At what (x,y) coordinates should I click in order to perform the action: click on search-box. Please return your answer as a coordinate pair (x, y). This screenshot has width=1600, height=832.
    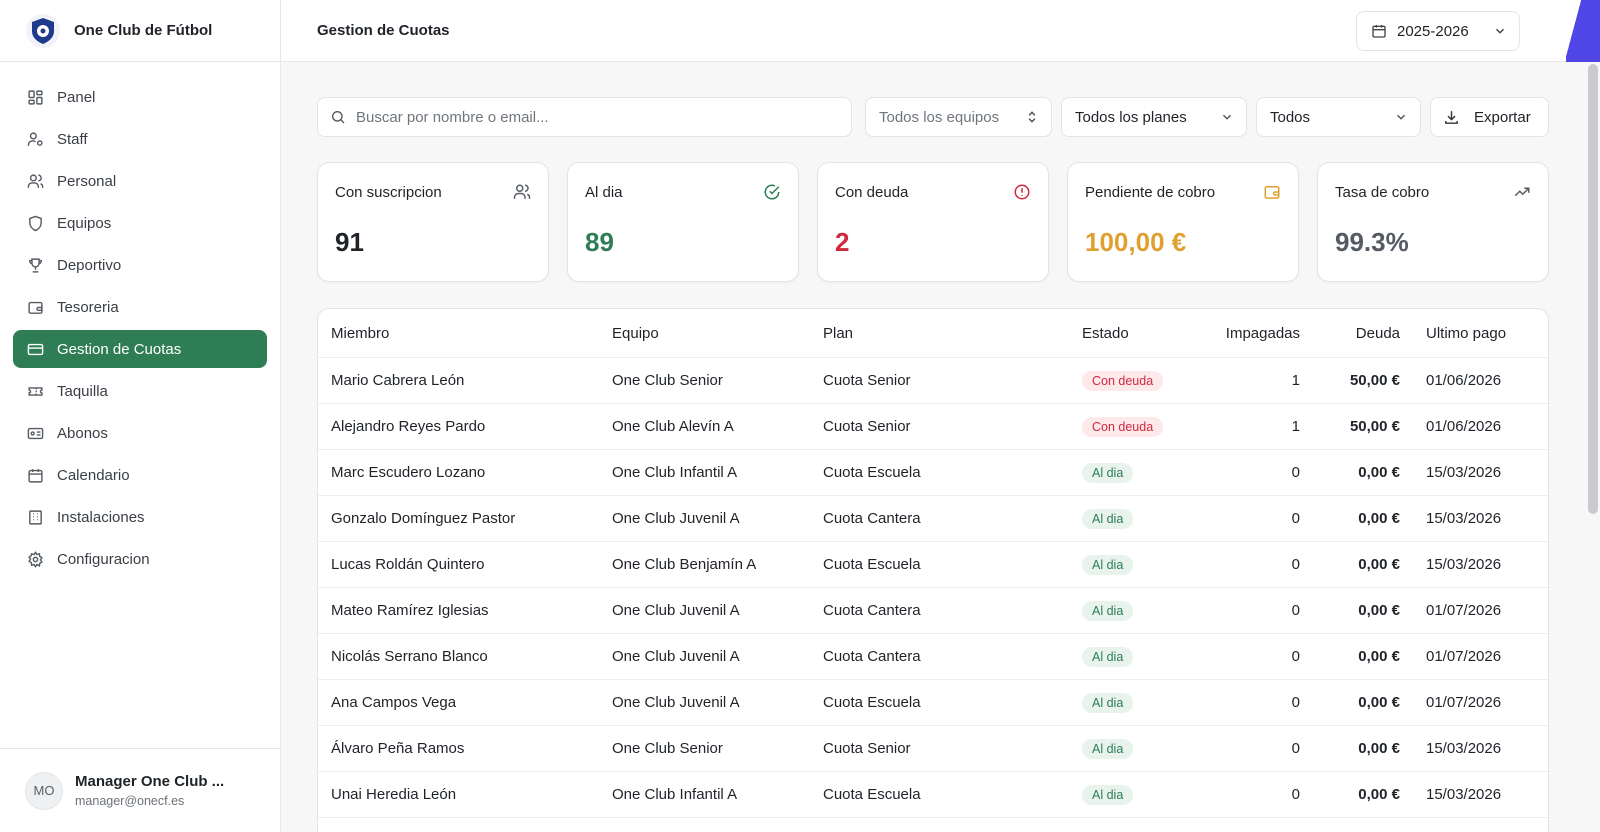
    Looking at the image, I should click on (584, 117).